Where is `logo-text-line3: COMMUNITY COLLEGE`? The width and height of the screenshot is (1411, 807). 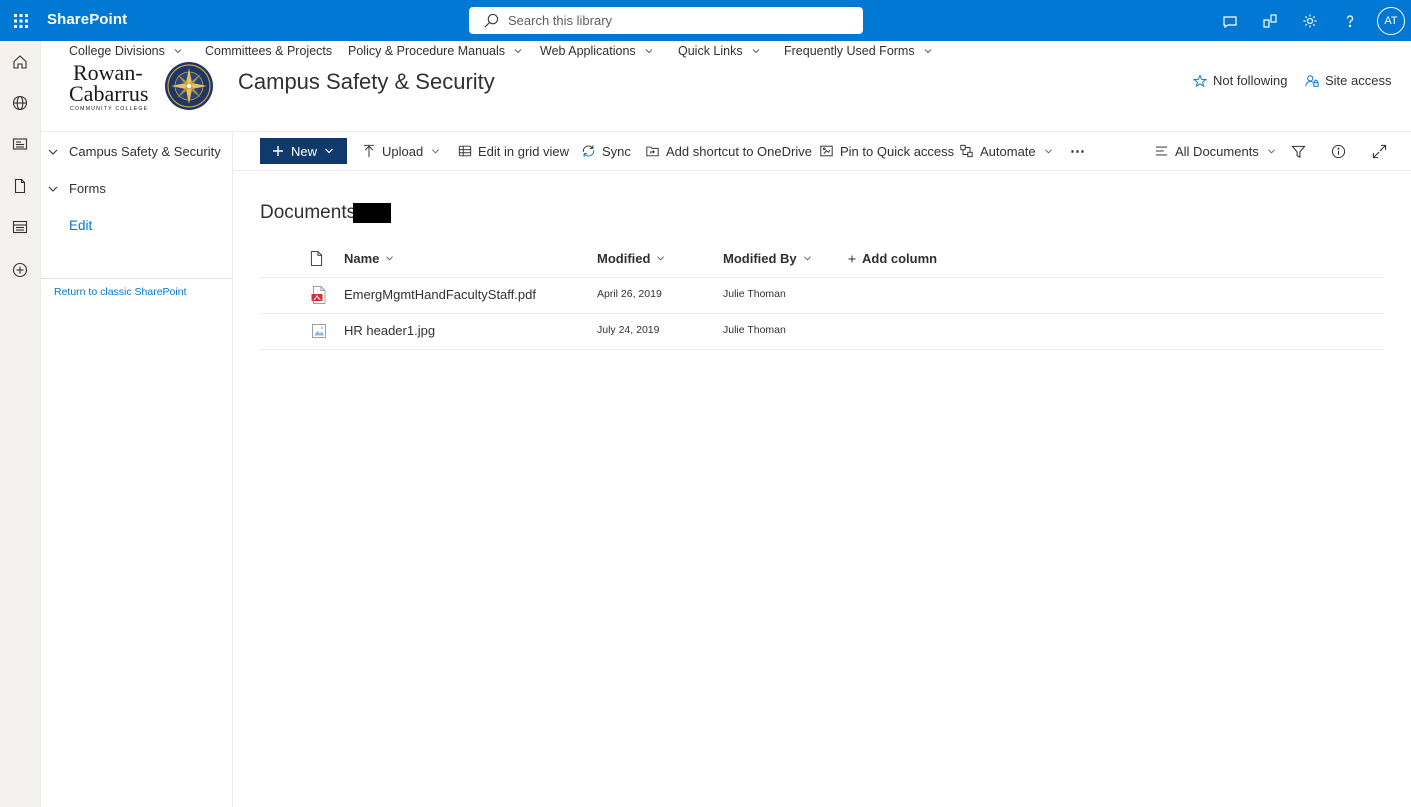 logo-text-line3: COMMUNITY COLLEGE is located at coordinates (109, 109).